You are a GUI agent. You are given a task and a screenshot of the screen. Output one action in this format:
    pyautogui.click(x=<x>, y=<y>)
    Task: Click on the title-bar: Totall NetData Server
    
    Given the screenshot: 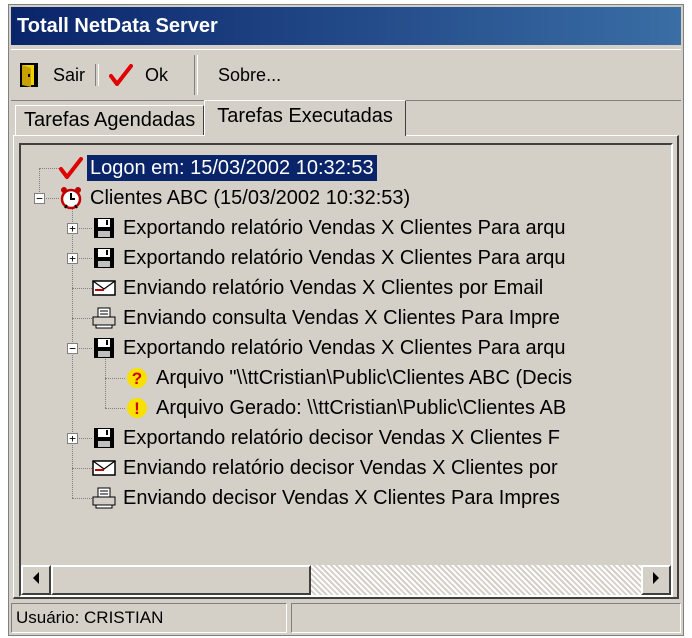 What is the action you would take?
    pyautogui.click(x=346, y=26)
    